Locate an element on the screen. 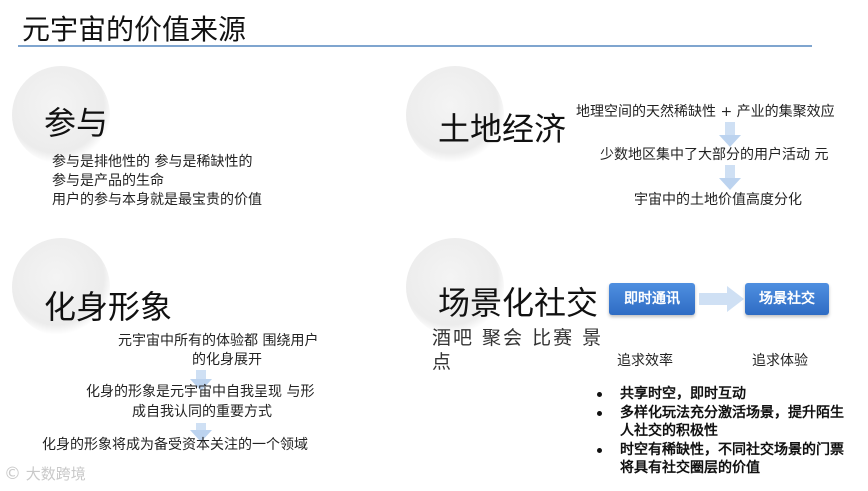 This screenshot has height=491, width=868. watermark-logo-text: 大数跨境 is located at coordinates (55, 474).